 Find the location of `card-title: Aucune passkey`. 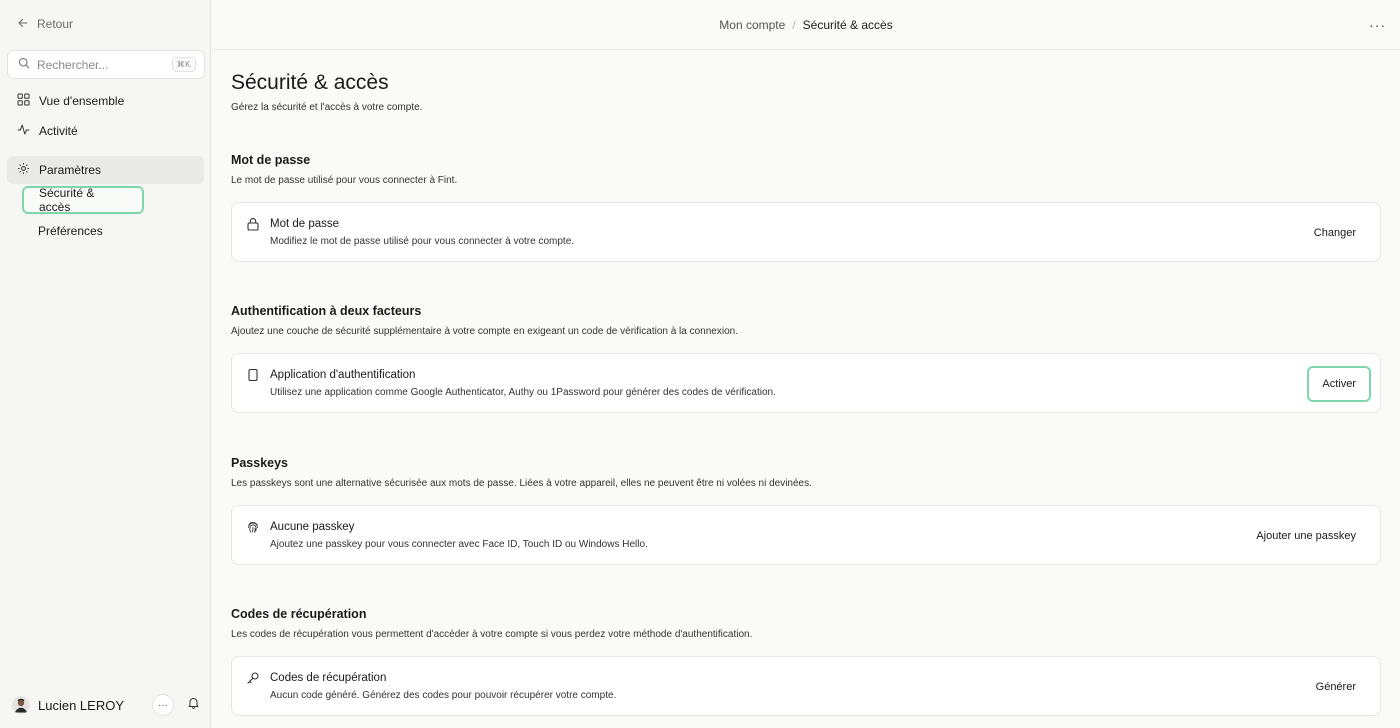

card-title: Aucune passkey is located at coordinates (312, 527).